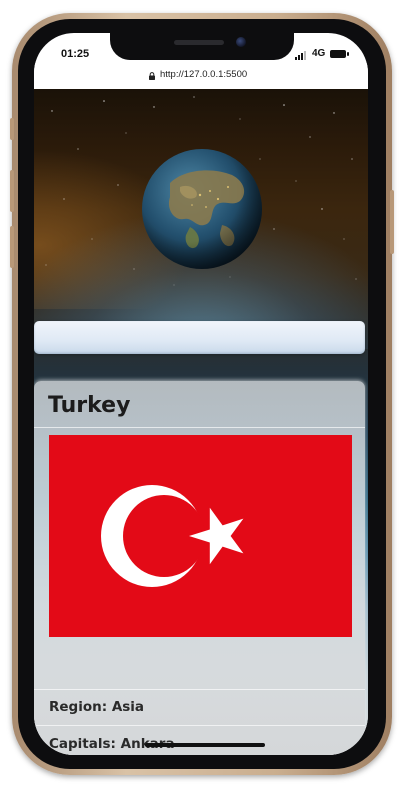  I want to click on volume-down-button, so click(12, 247).